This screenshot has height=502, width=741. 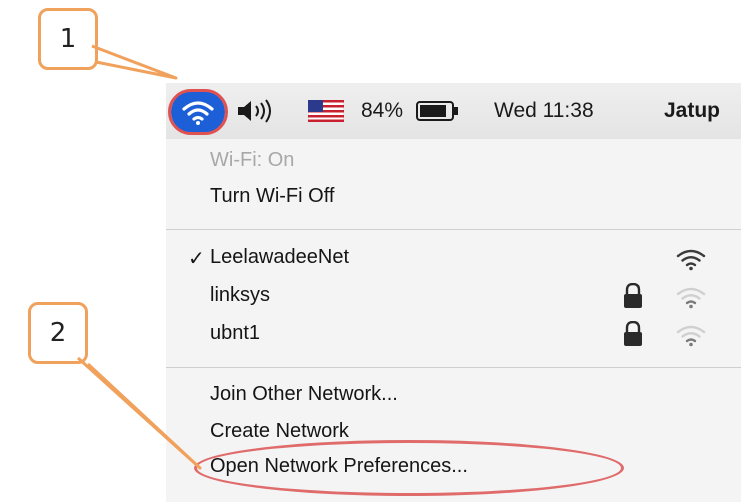 What do you see at coordinates (58, 333) in the screenshot?
I see `callout-2: 2` at bounding box center [58, 333].